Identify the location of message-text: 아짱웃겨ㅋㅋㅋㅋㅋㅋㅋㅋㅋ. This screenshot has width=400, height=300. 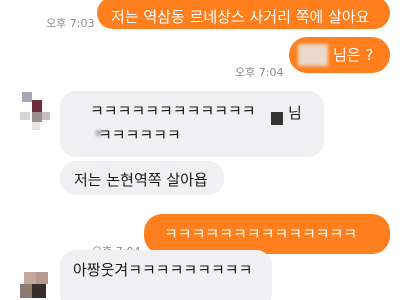
(163, 270).